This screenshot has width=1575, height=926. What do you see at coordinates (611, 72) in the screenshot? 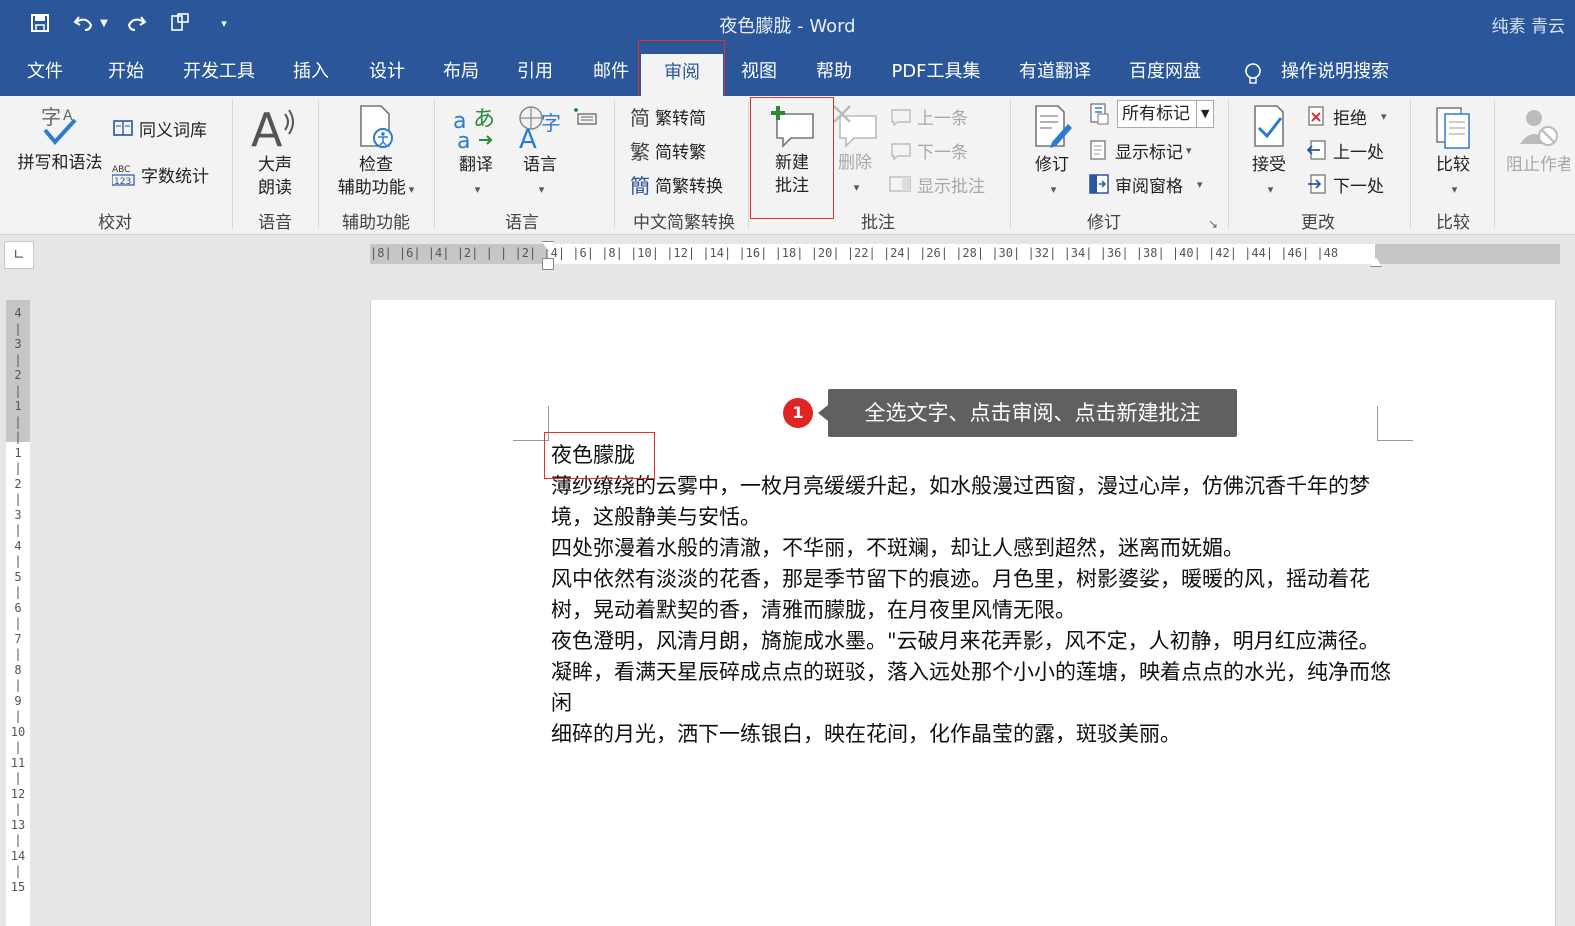
I see `tab-mailings: 邮件` at bounding box center [611, 72].